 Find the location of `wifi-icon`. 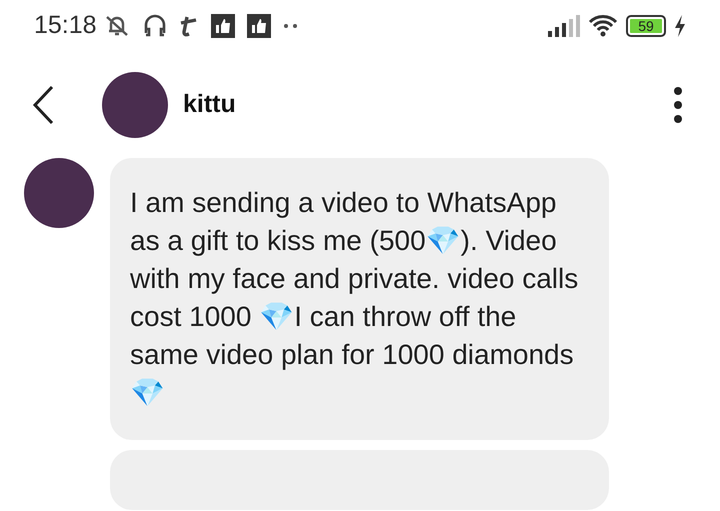

wifi-icon is located at coordinates (603, 26).